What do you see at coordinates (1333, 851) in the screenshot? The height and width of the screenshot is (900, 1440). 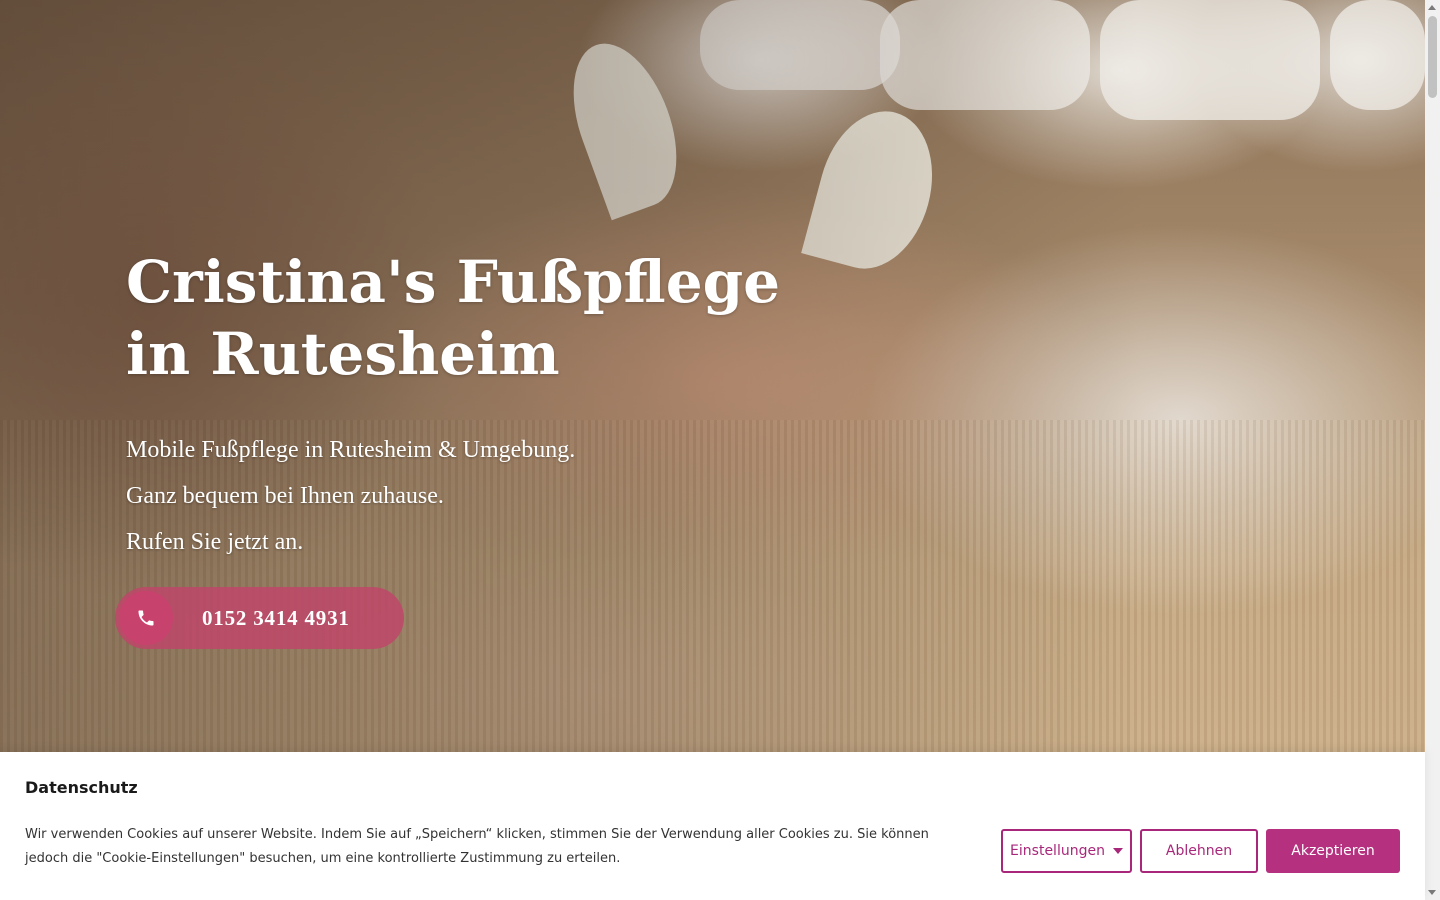 I see `cookie-accept-button: Akzeptieren` at bounding box center [1333, 851].